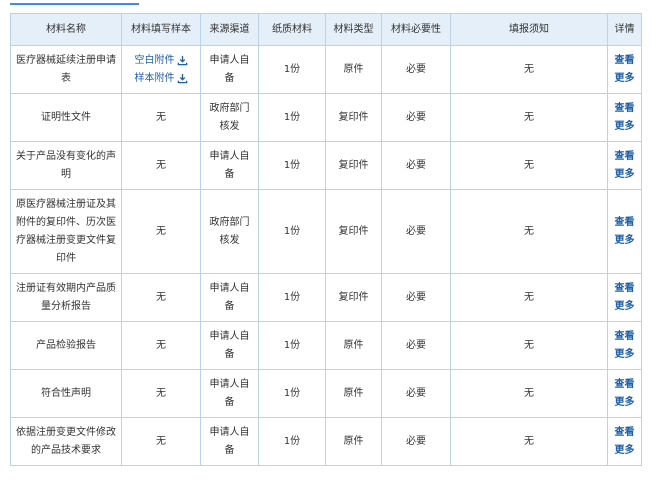 Image resolution: width=654 pixels, height=488 pixels. I want to click on col-header-sample: 材料填写样本, so click(161, 29).